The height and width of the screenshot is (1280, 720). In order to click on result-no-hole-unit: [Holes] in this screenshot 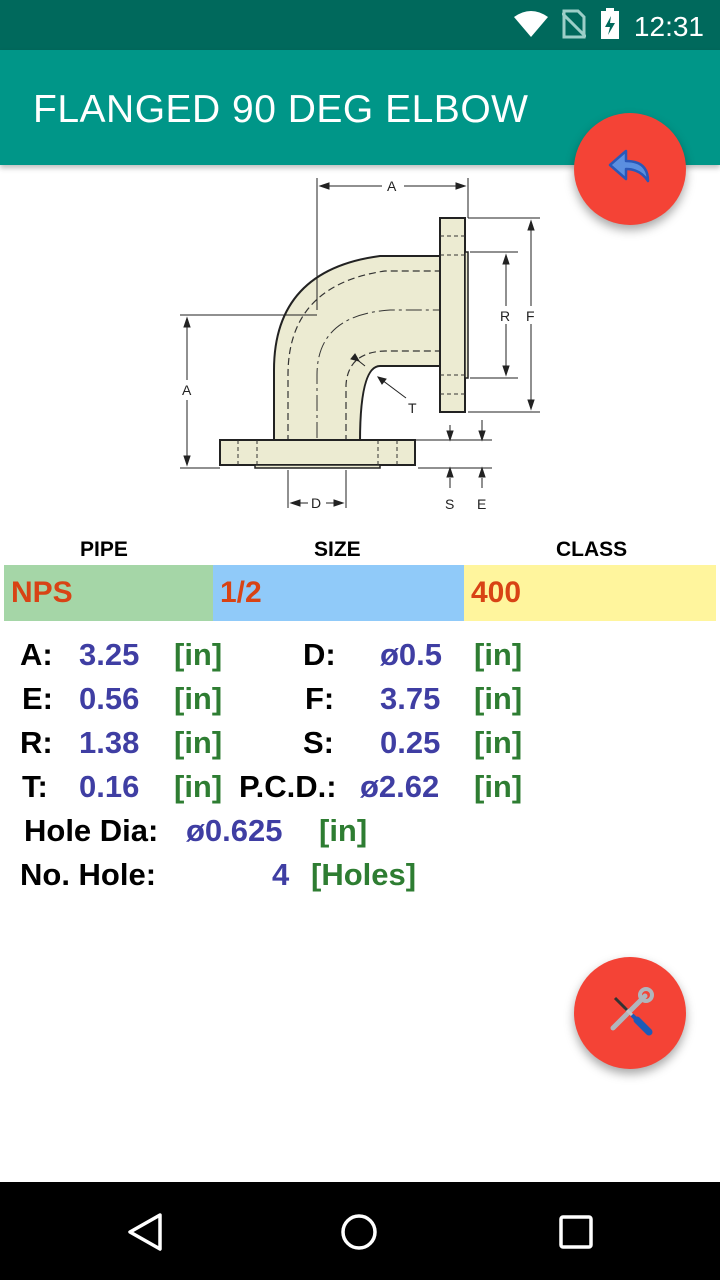, I will do `click(364, 874)`.